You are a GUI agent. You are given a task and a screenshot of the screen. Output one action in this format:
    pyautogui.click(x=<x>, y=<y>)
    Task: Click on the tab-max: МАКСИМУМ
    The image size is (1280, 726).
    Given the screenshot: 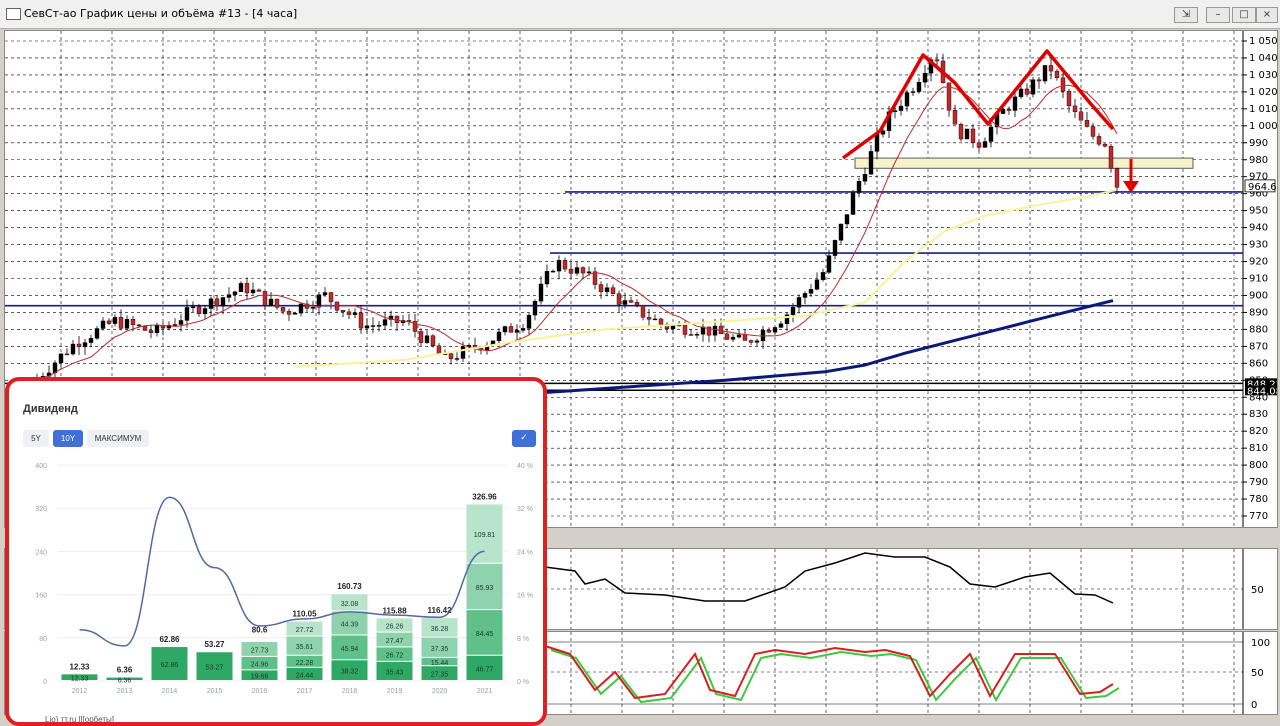 What is the action you would take?
    pyautogui.click(x=118, y=438)
    